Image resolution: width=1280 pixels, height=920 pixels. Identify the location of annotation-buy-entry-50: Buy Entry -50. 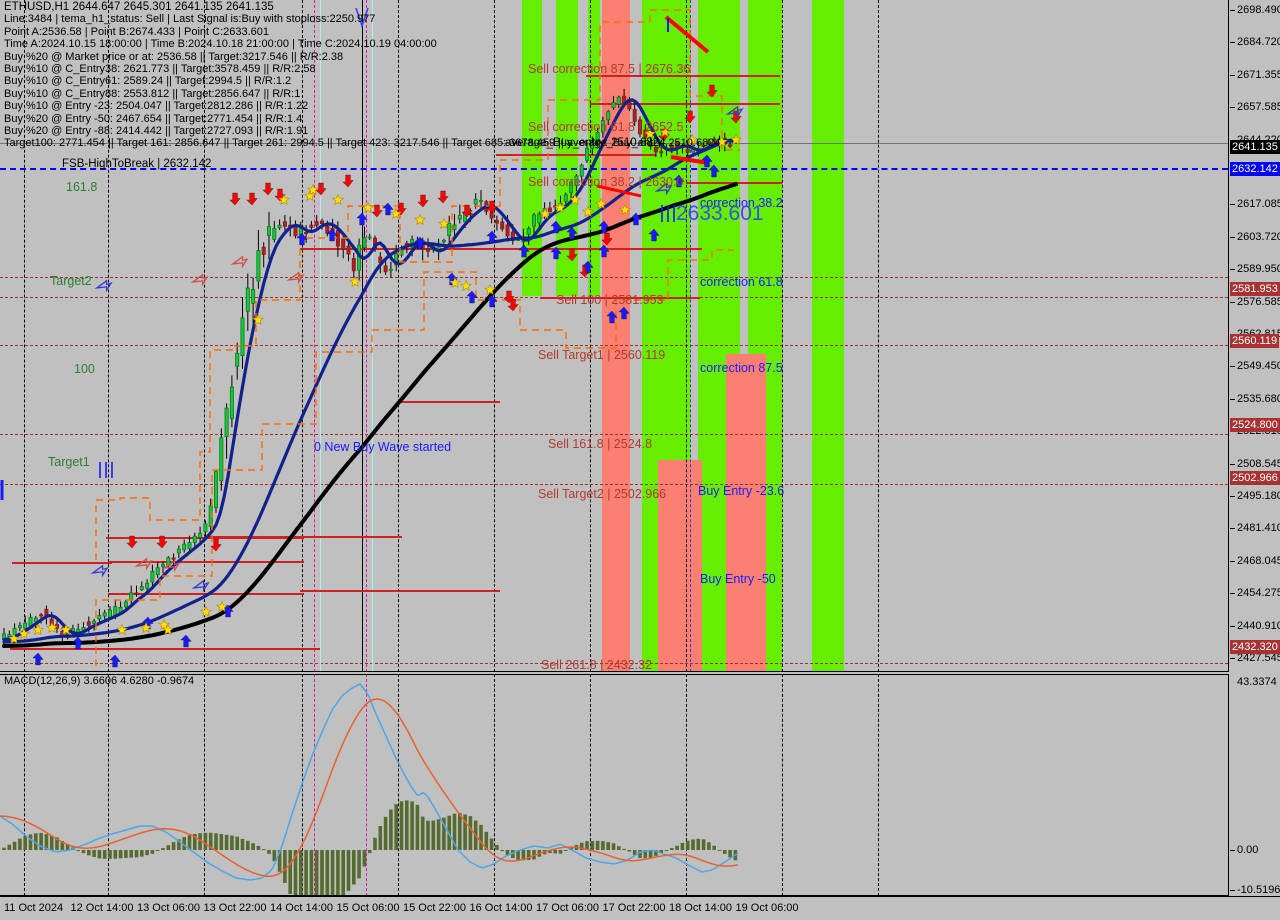
(738, 579).